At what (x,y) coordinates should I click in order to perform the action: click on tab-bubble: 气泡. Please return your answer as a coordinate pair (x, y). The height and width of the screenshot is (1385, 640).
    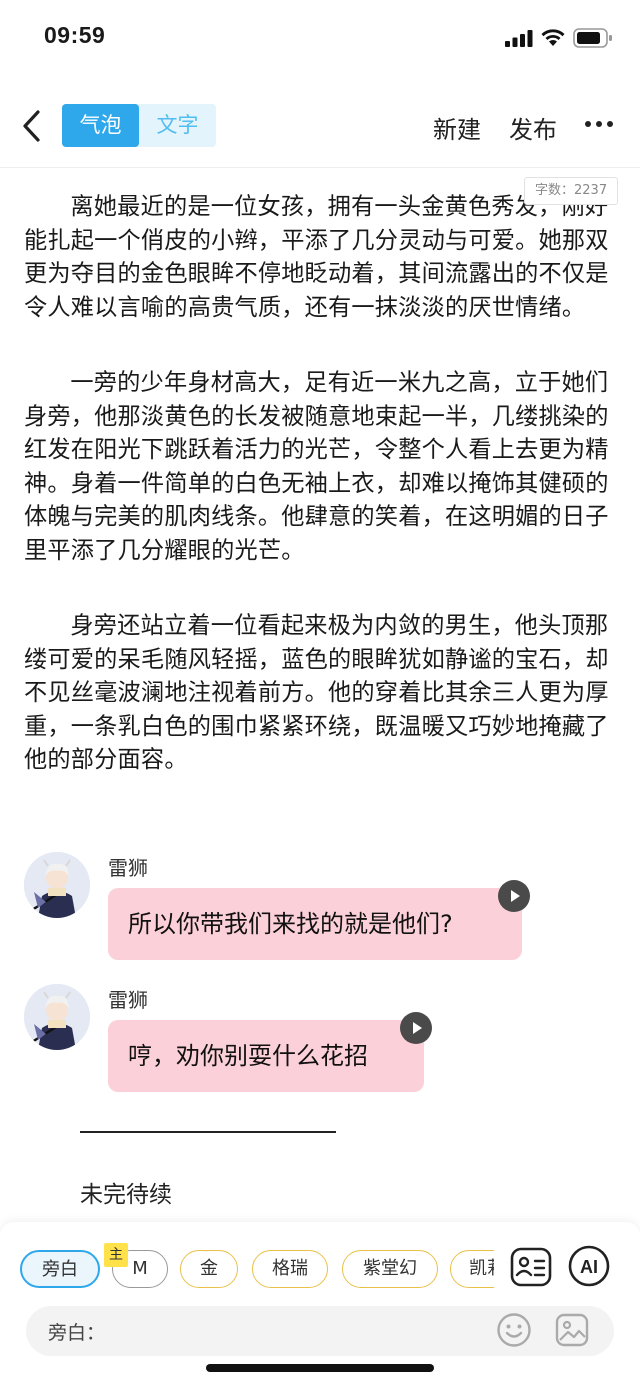
    Looking at the image, I should click on (100, 125).